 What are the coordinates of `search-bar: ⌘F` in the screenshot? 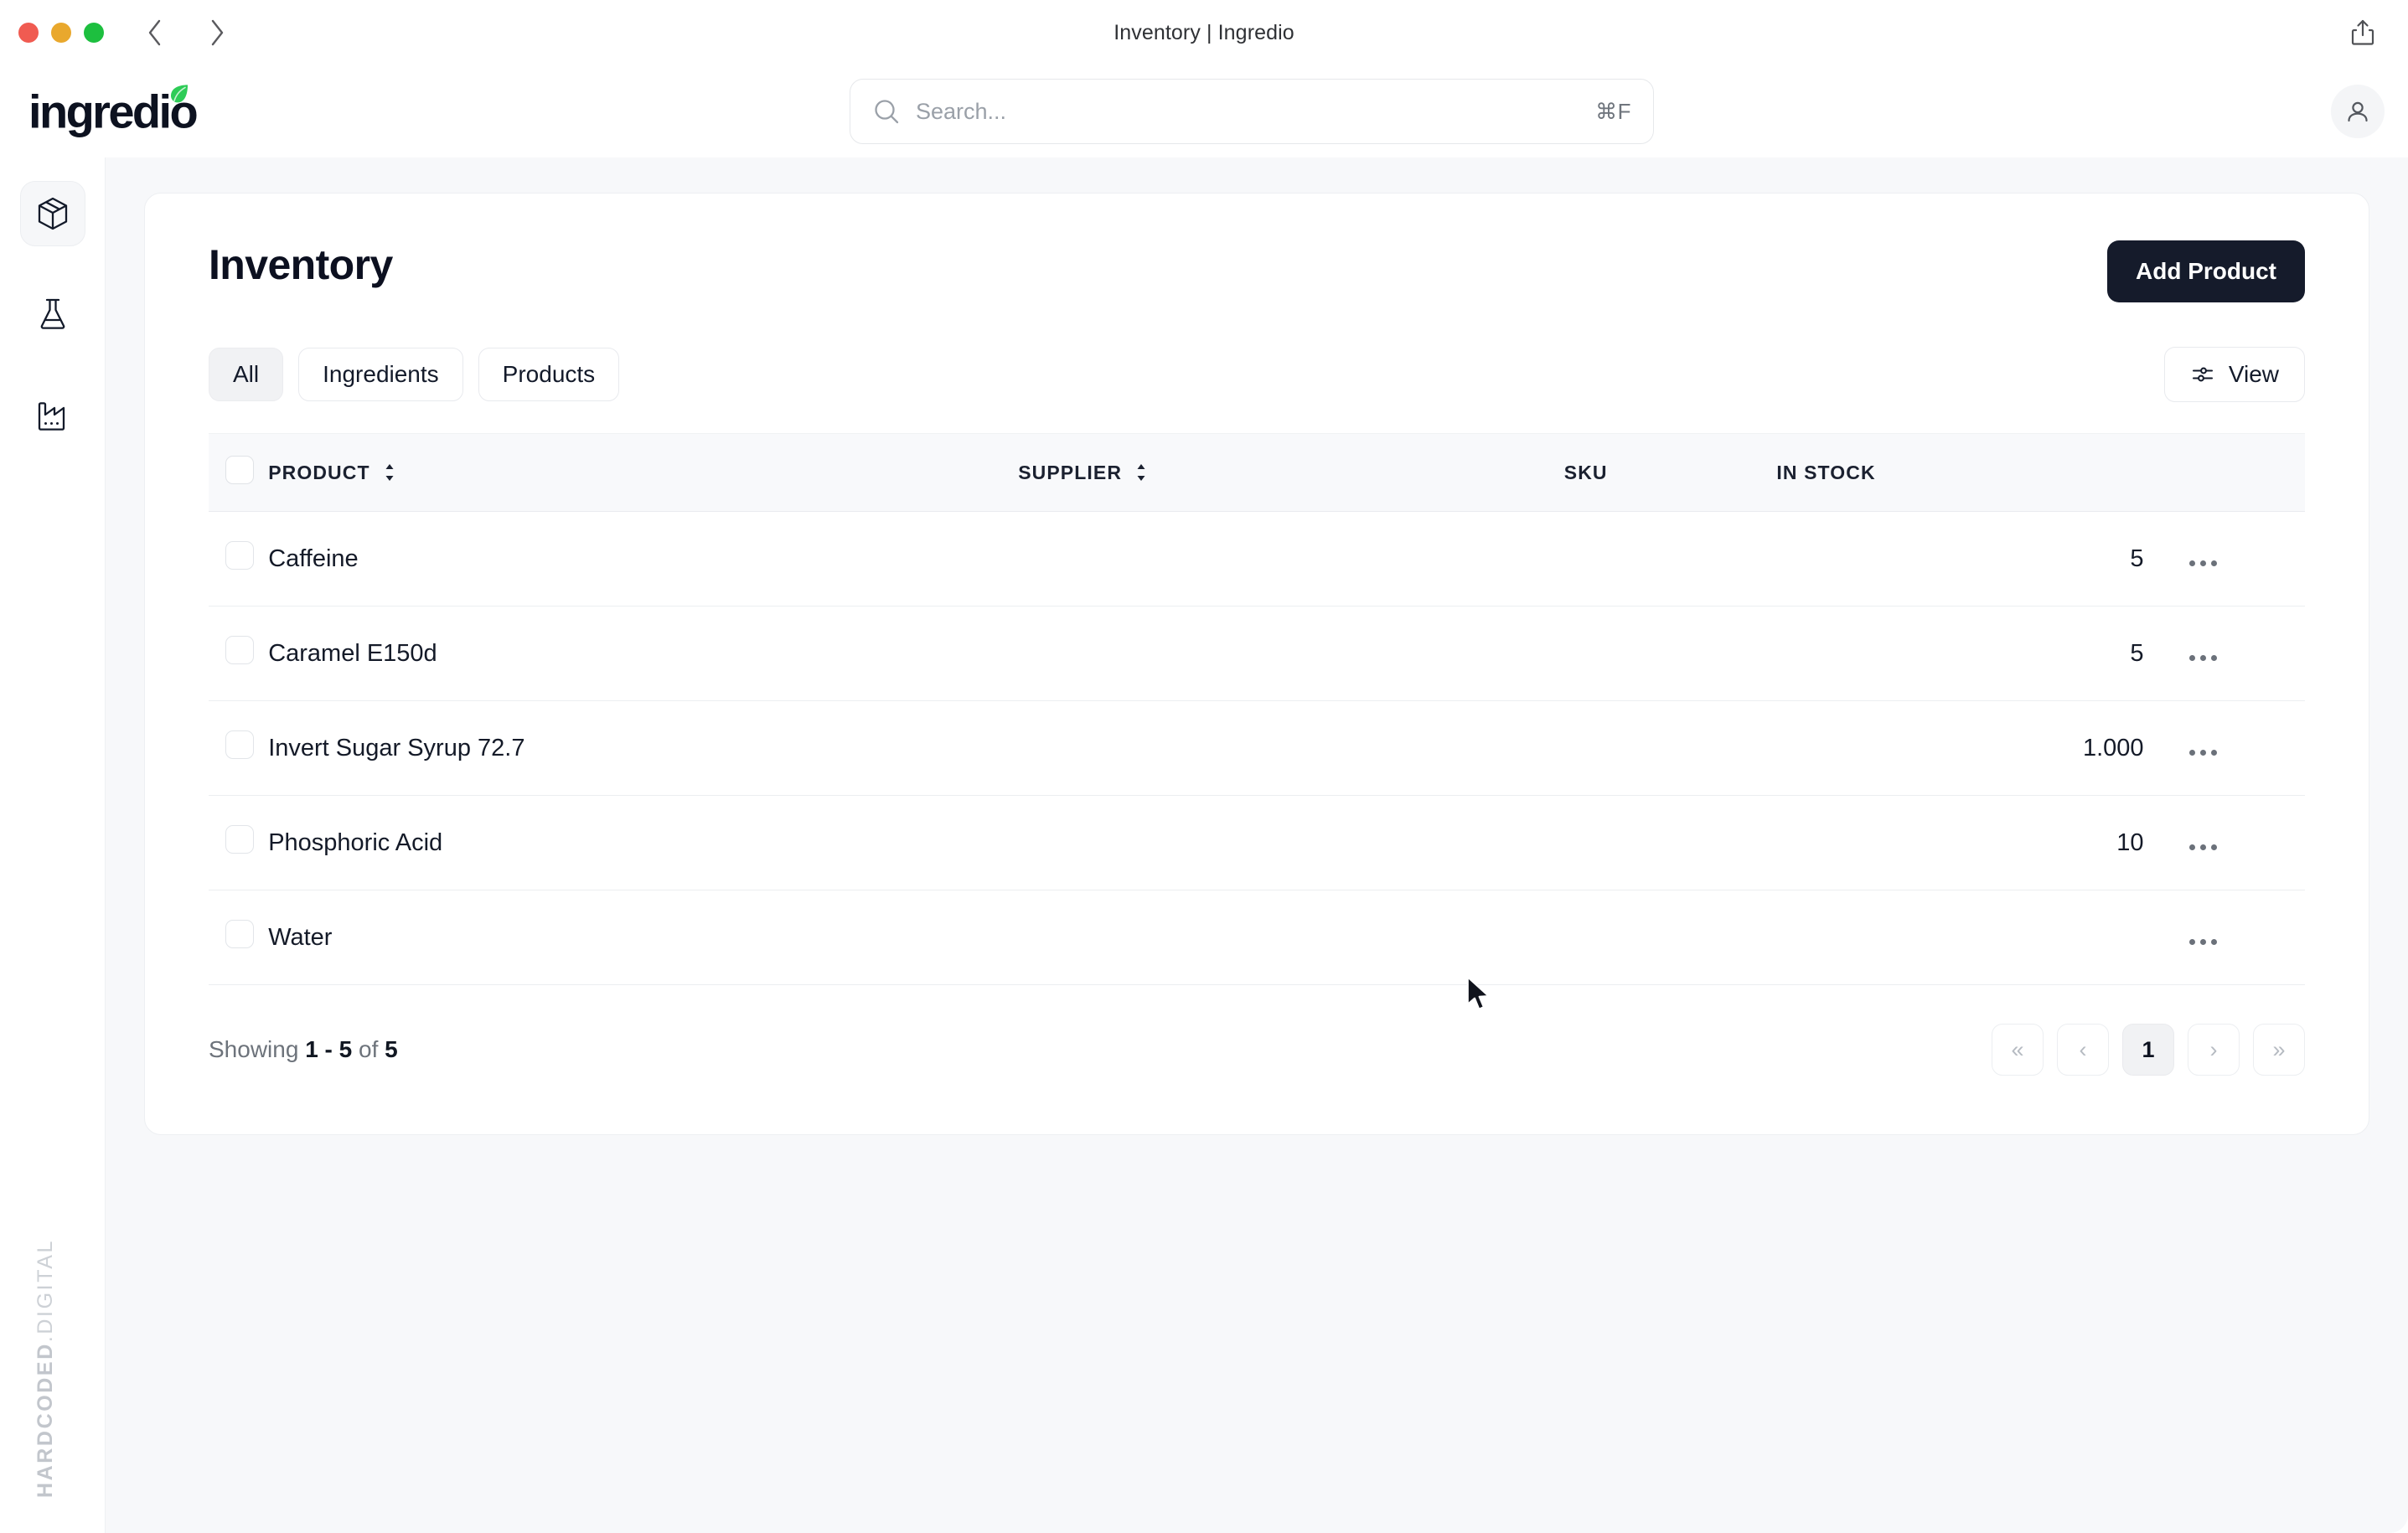 It's located at (1252, 111).